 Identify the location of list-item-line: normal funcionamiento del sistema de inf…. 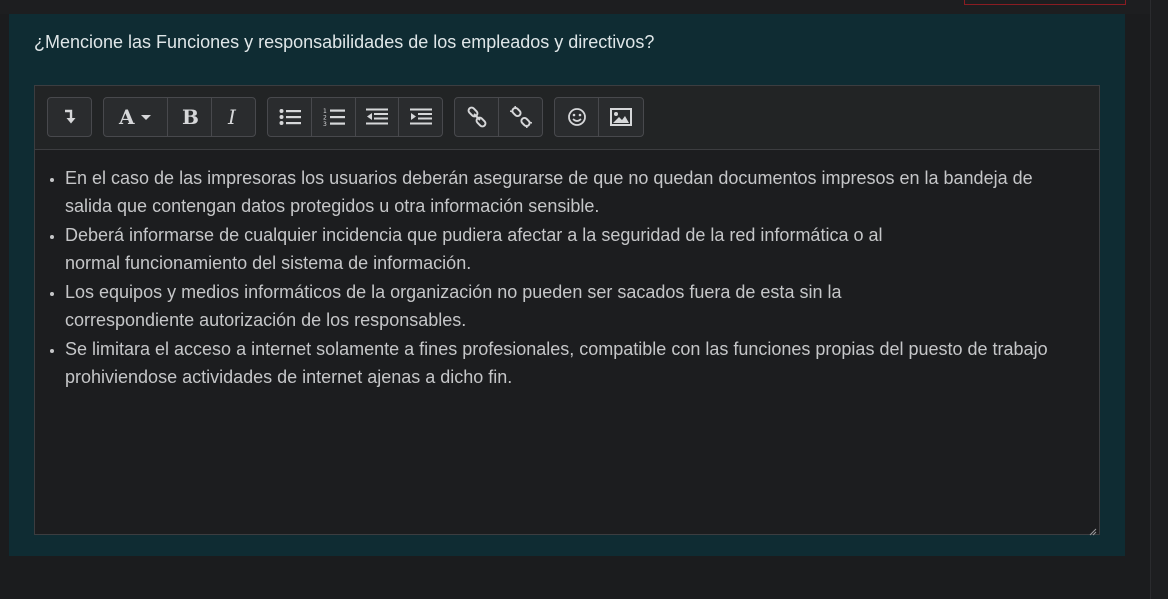
(268, 263).